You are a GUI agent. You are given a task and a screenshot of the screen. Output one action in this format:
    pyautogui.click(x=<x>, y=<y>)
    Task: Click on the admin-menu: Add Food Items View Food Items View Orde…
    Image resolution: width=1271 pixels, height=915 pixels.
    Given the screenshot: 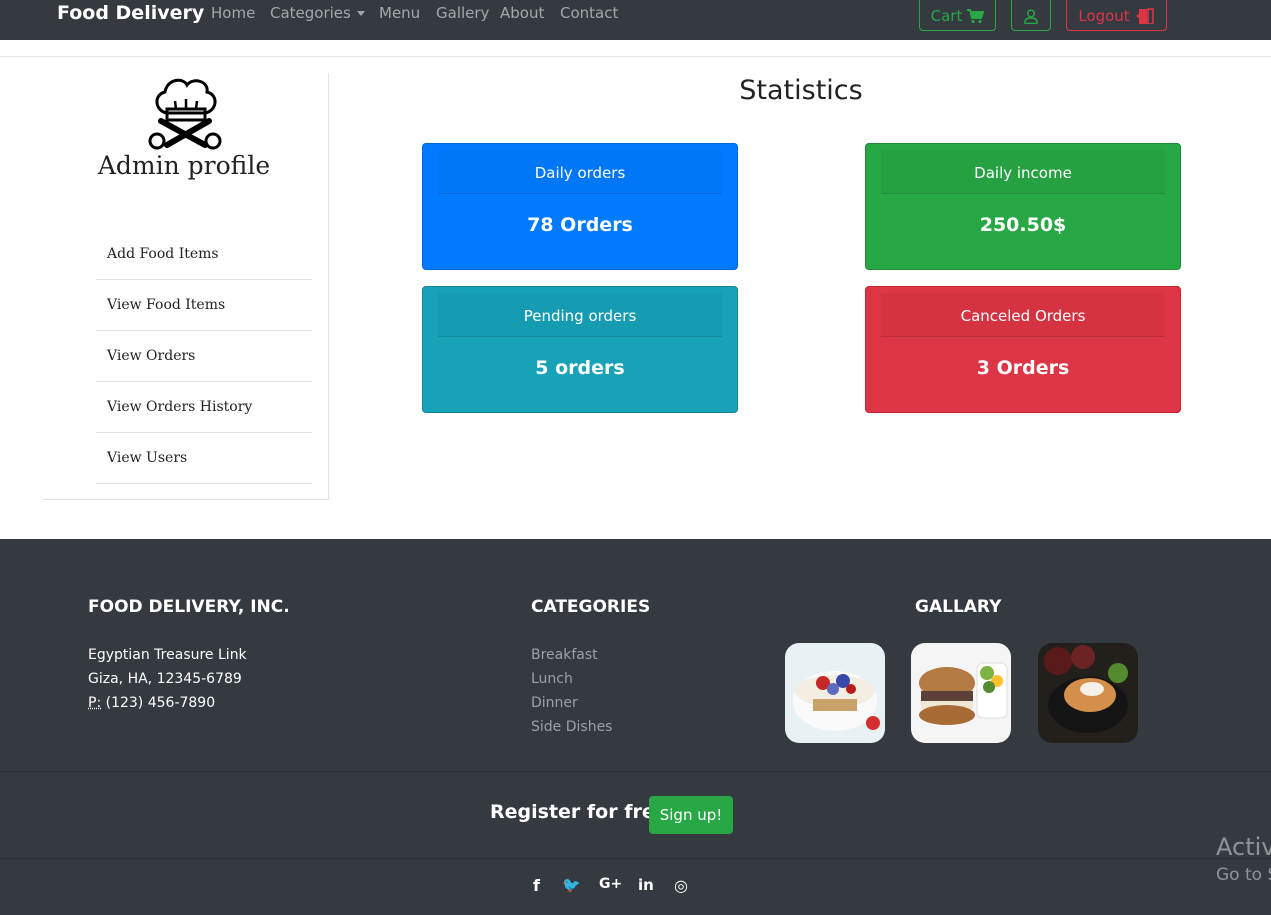 What is the action you would take?
    pyautogui.click(x=204, y=356)
    